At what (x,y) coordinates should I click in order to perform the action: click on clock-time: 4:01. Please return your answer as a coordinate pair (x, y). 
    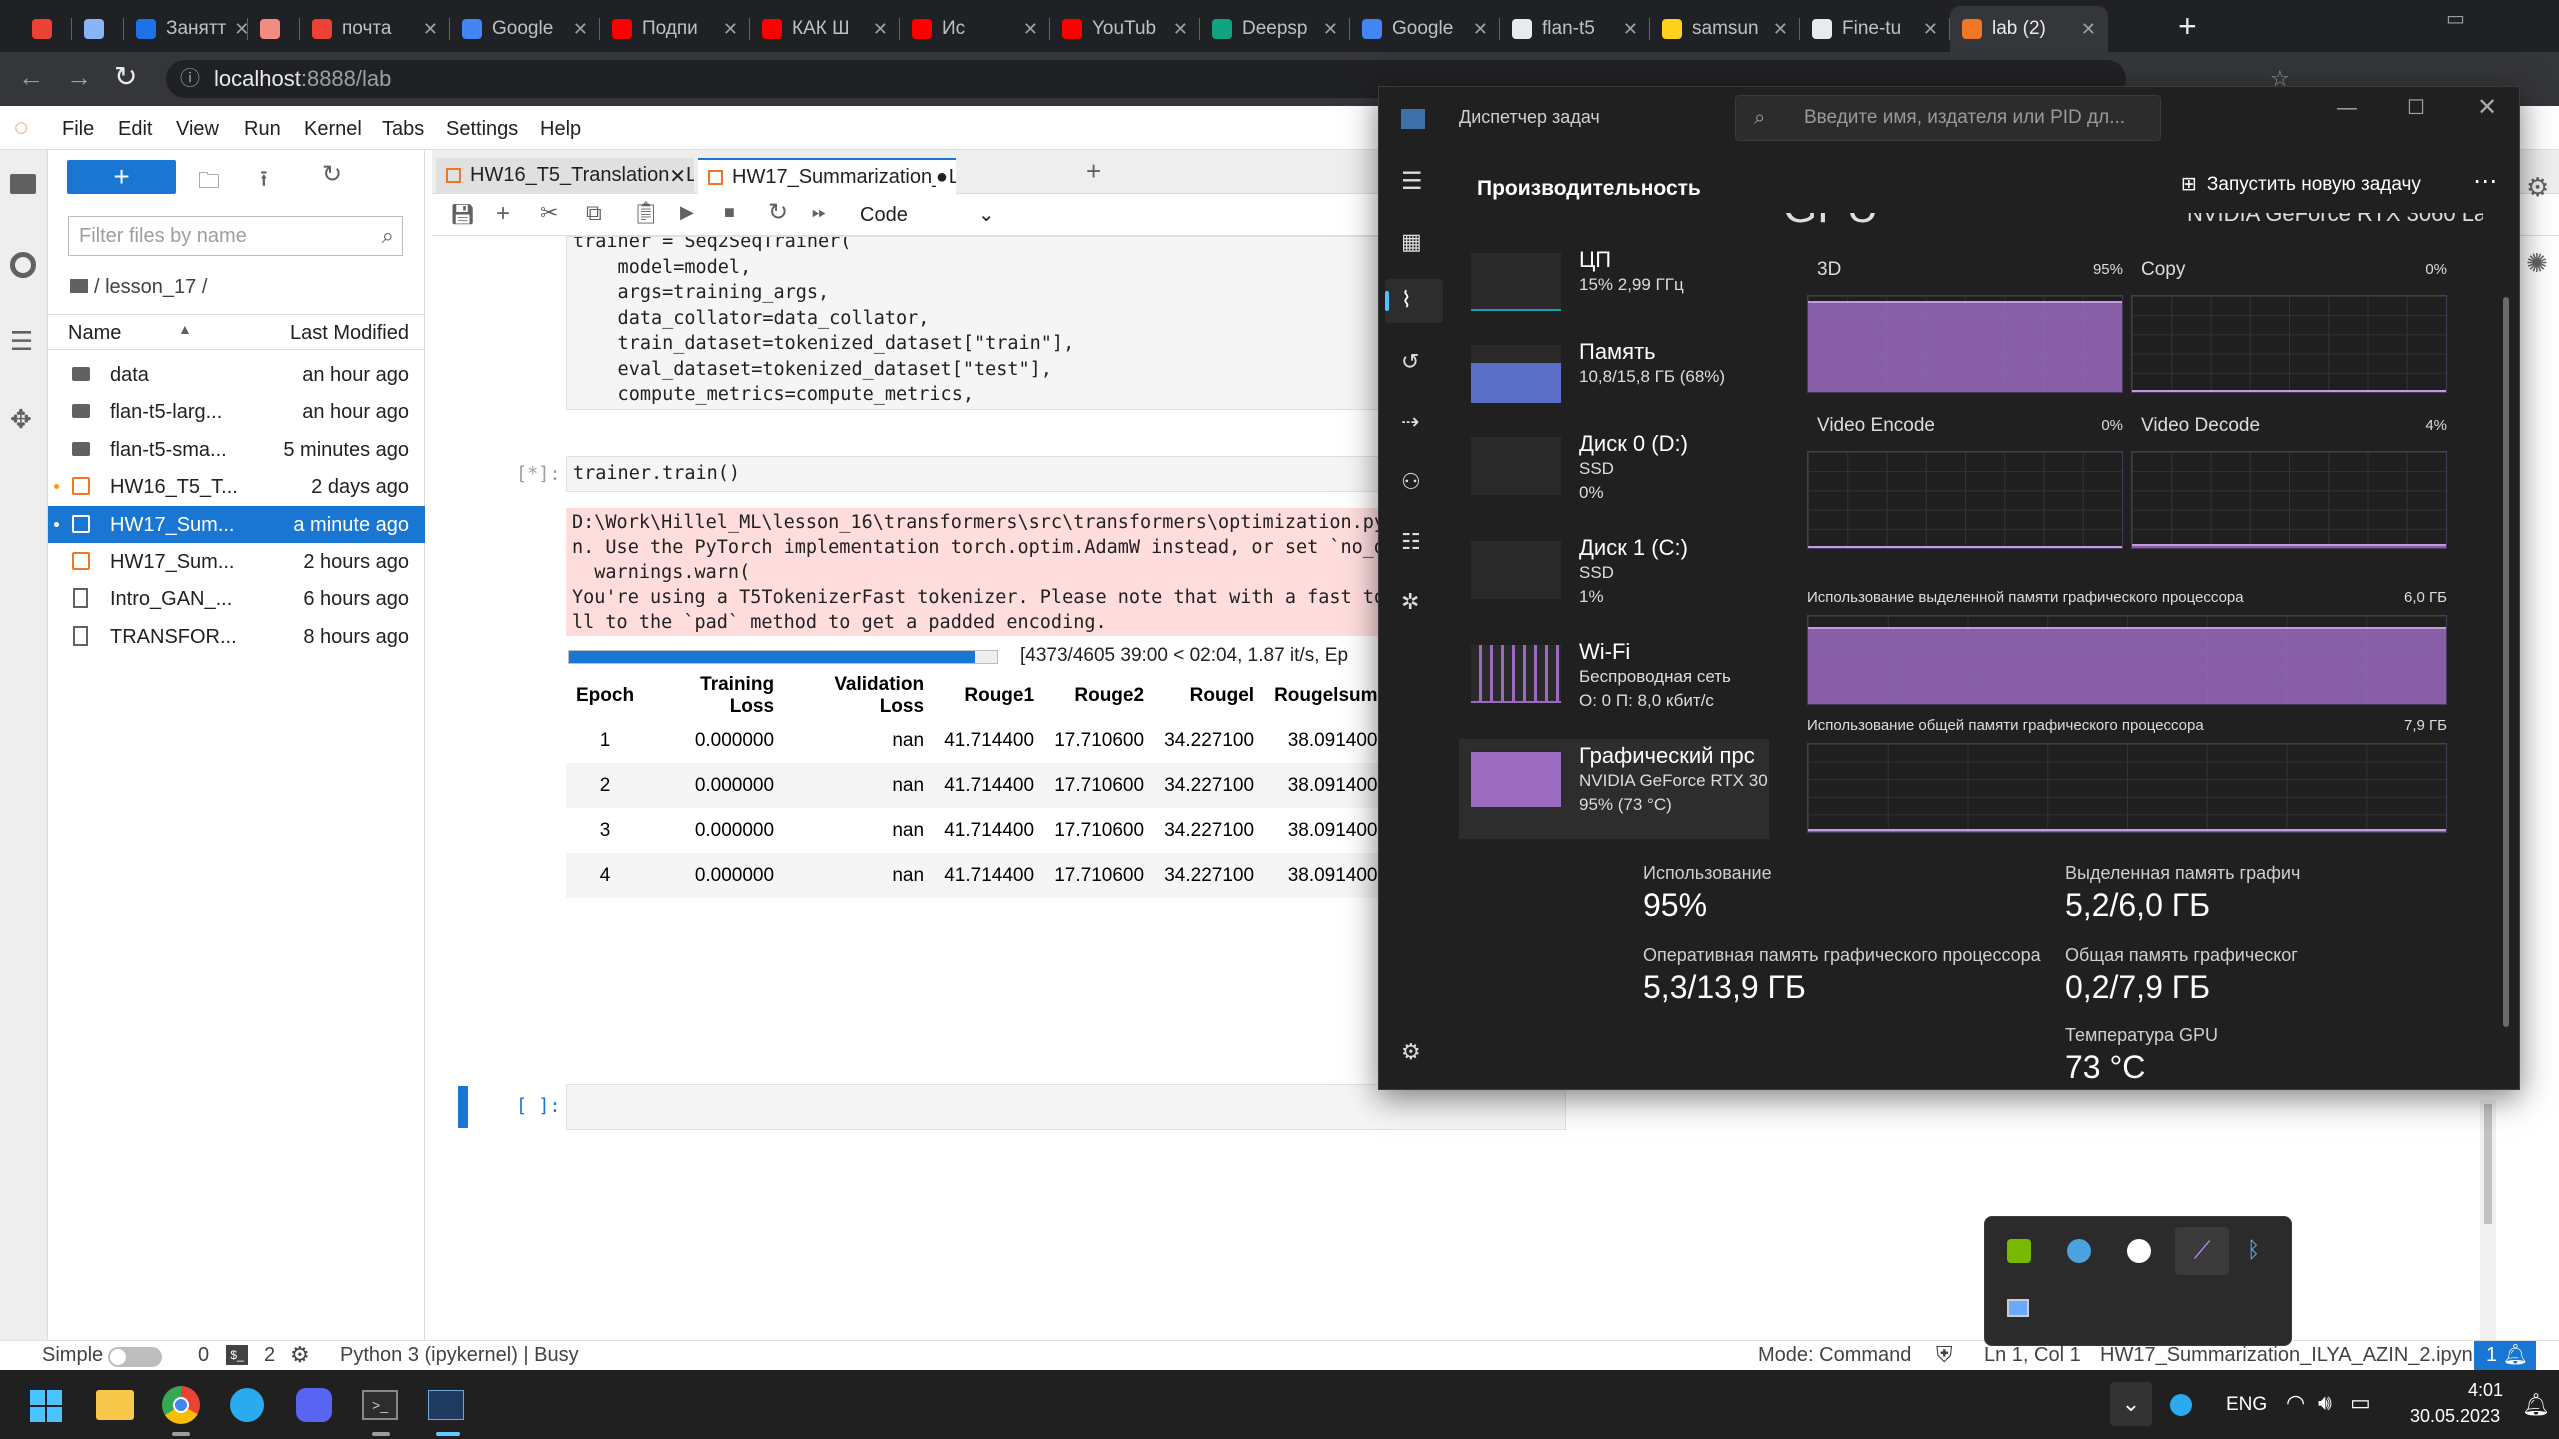
    Looking at the image, I should click on (2485, 1390).